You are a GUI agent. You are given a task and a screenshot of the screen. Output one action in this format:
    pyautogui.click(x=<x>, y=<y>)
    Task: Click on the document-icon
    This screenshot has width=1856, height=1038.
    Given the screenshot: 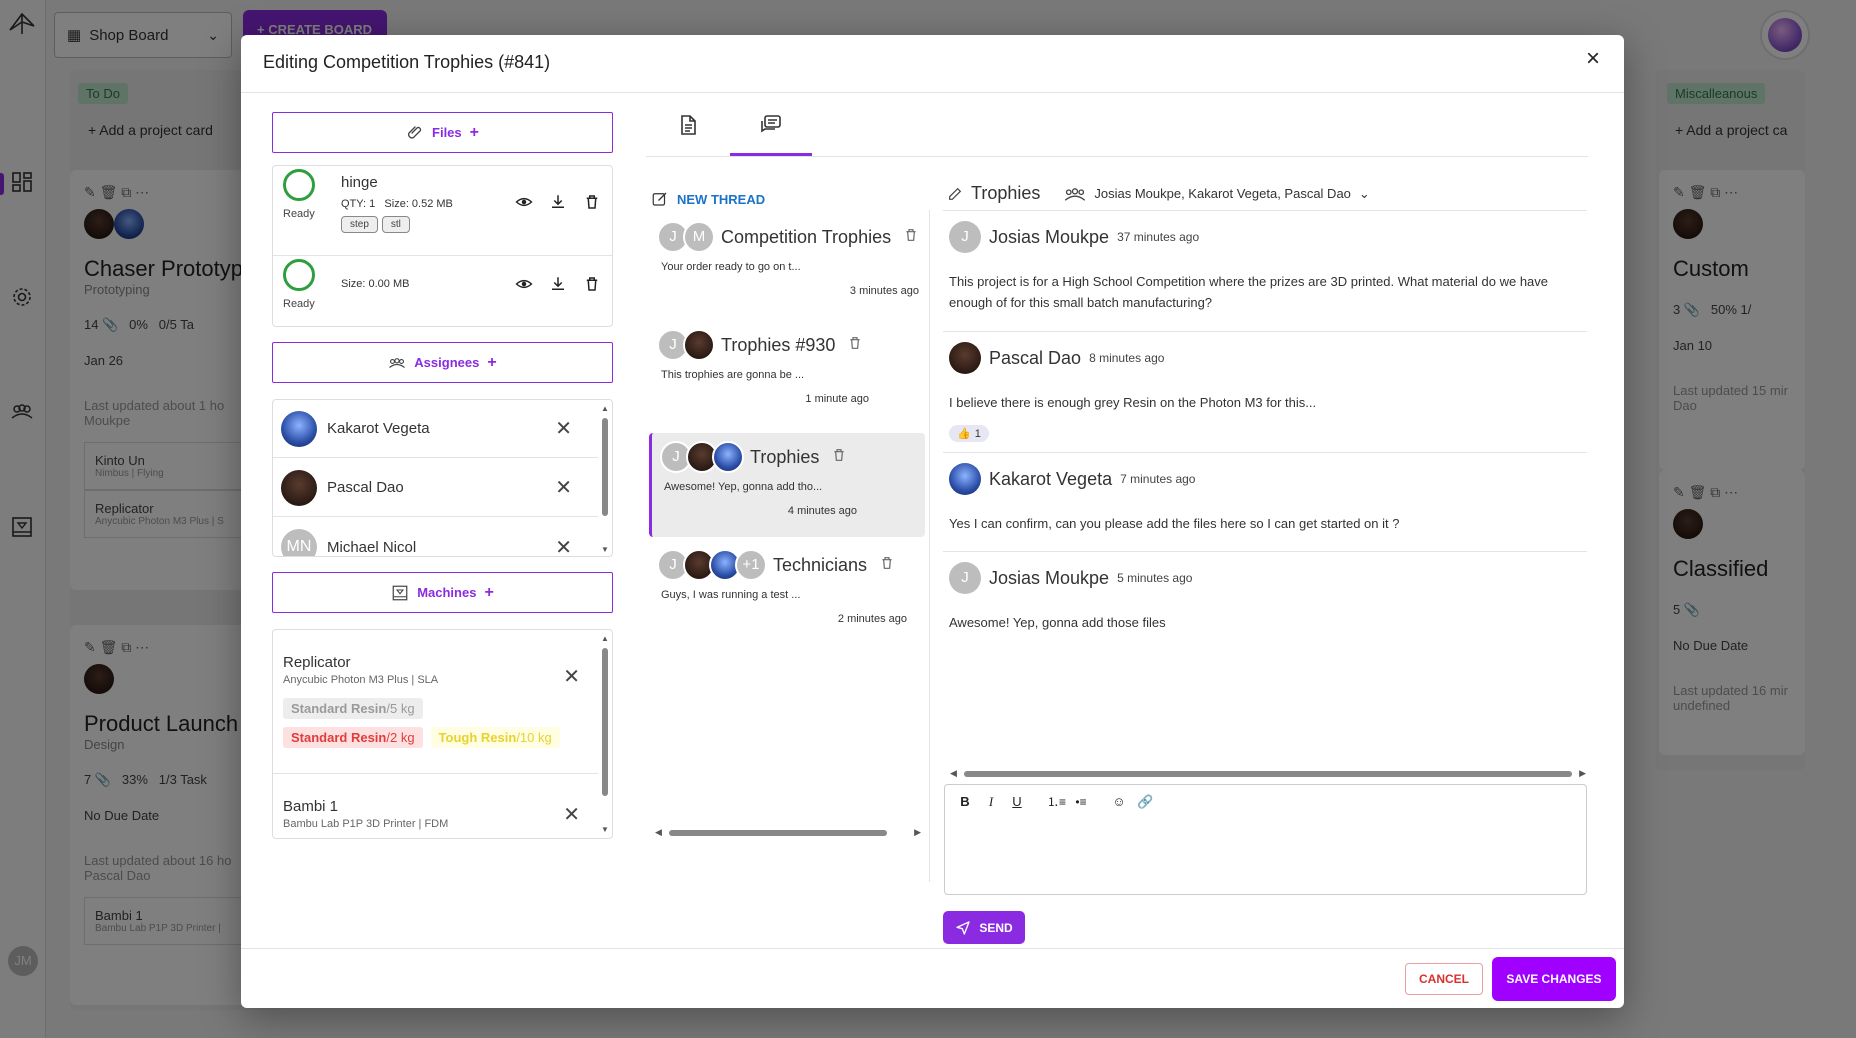 What is the action you would take?
    pyautogui.click(x=688, y=125)
    